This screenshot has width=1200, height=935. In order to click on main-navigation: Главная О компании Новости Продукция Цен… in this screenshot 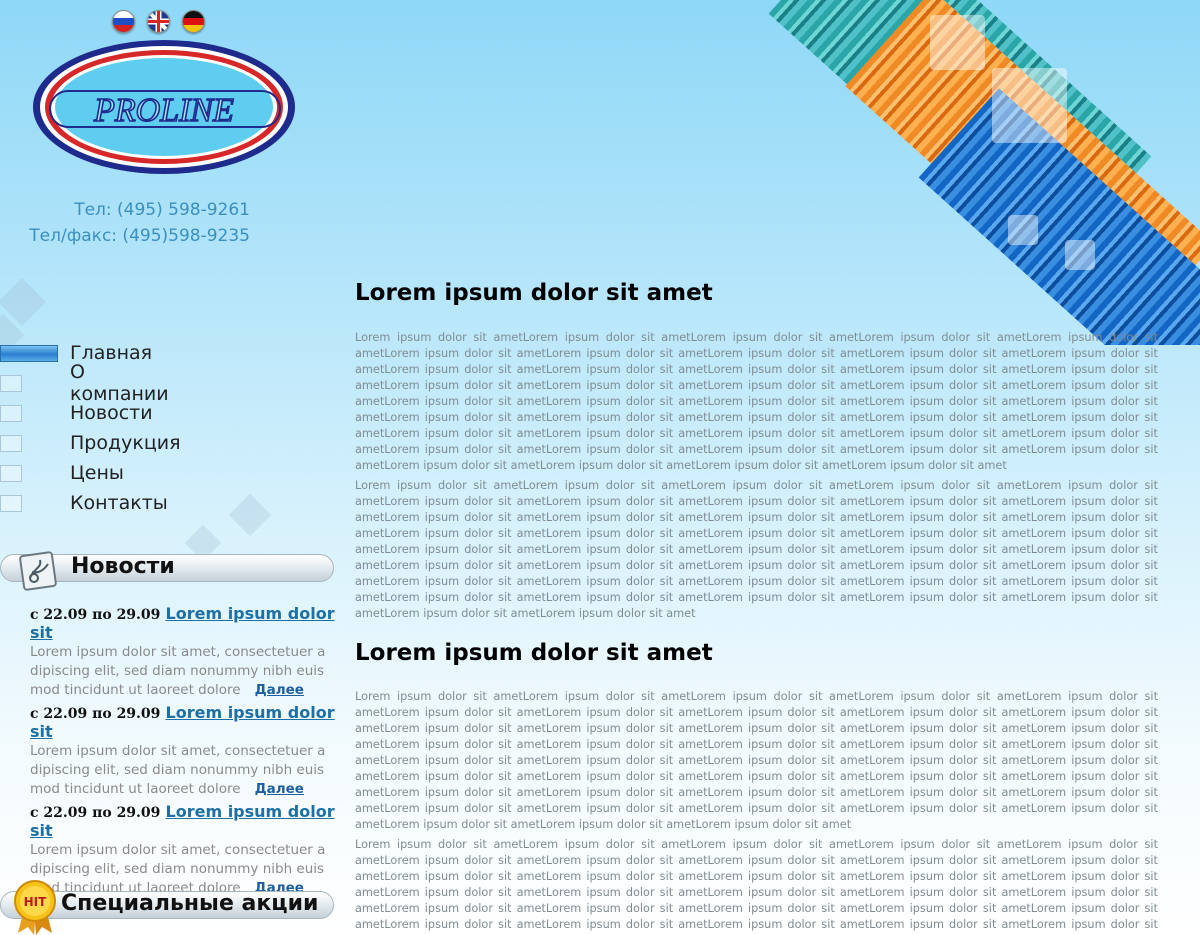, I will do `click(90, 428)`.